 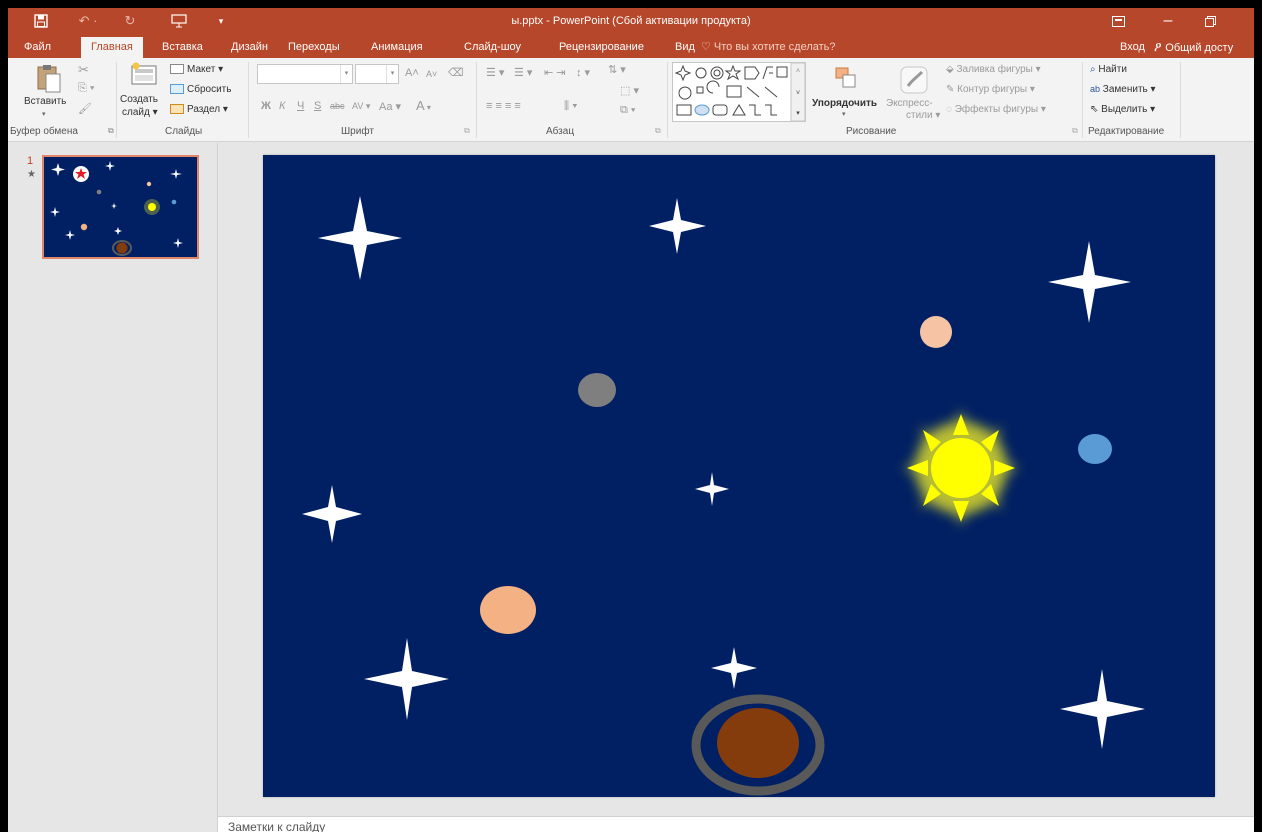 I want to click on drawing-launcher-icon: ⧉, so click(x=1075, y=131).